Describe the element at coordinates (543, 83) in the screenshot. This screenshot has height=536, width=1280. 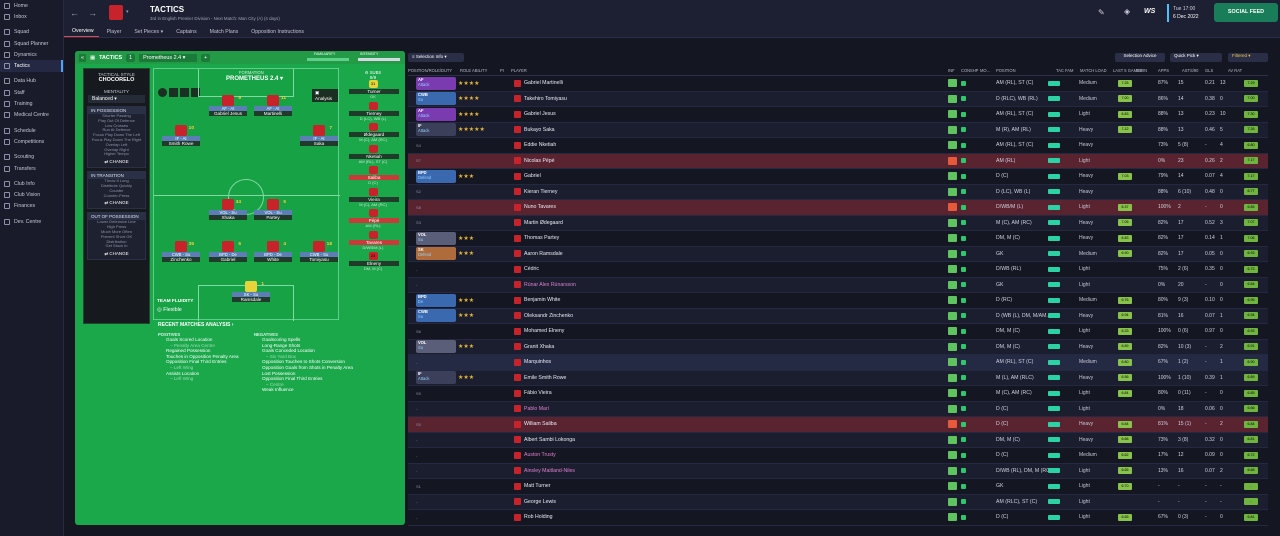
I see `player-name: Gabriel Martinelli` at that location.